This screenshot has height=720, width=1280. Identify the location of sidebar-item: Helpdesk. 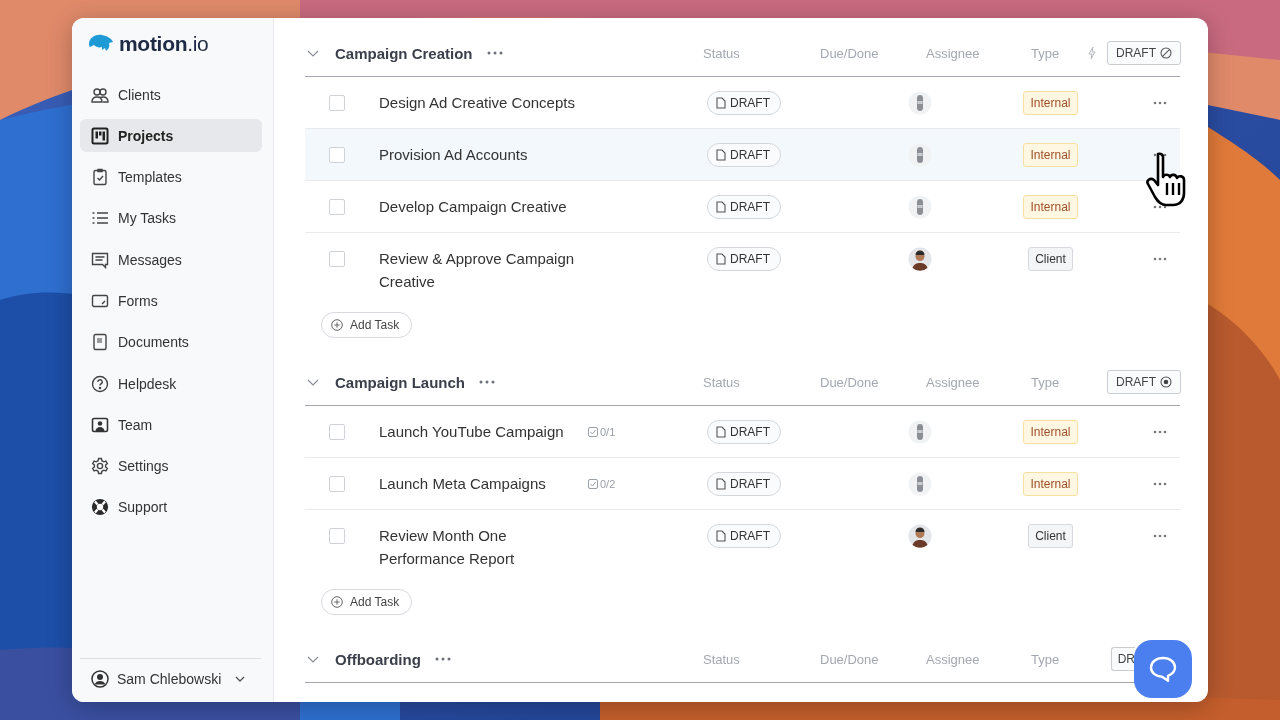
(171, 384).